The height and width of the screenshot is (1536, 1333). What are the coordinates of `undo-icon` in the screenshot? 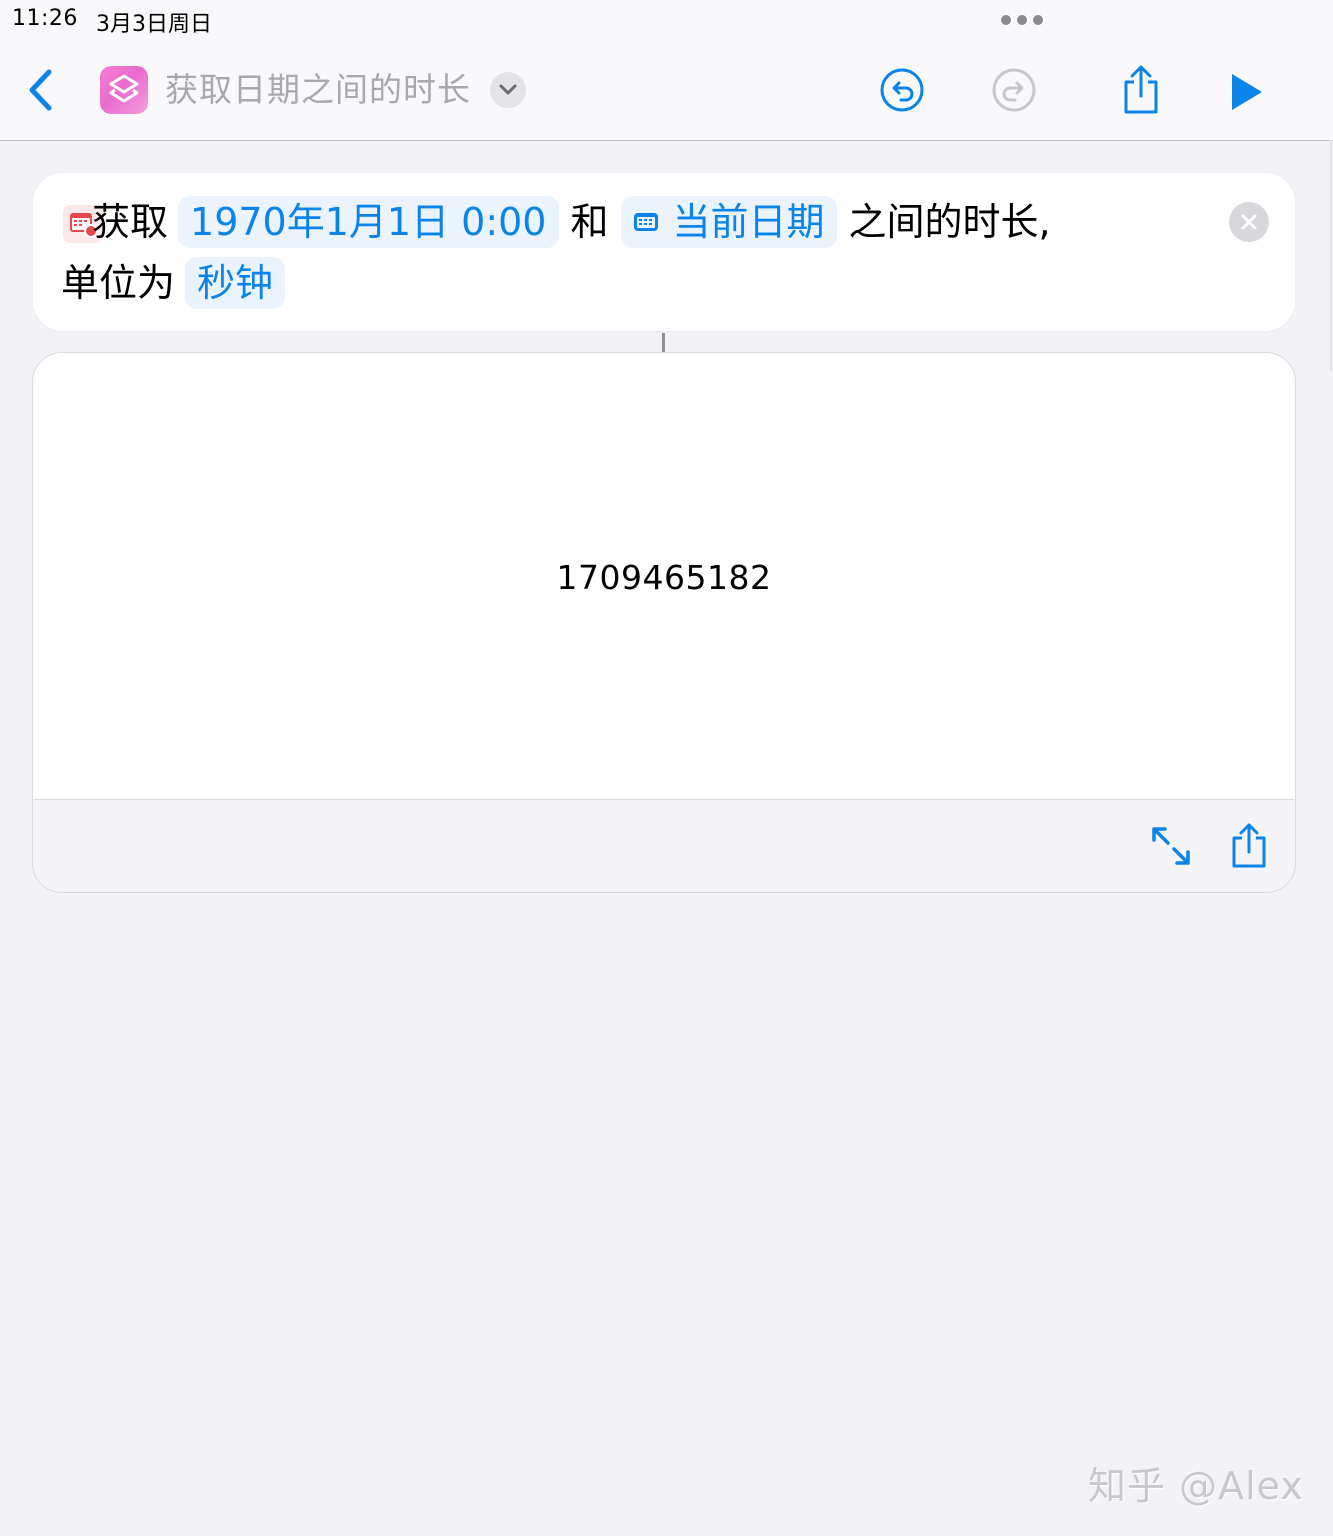 It's located at (902, 90).